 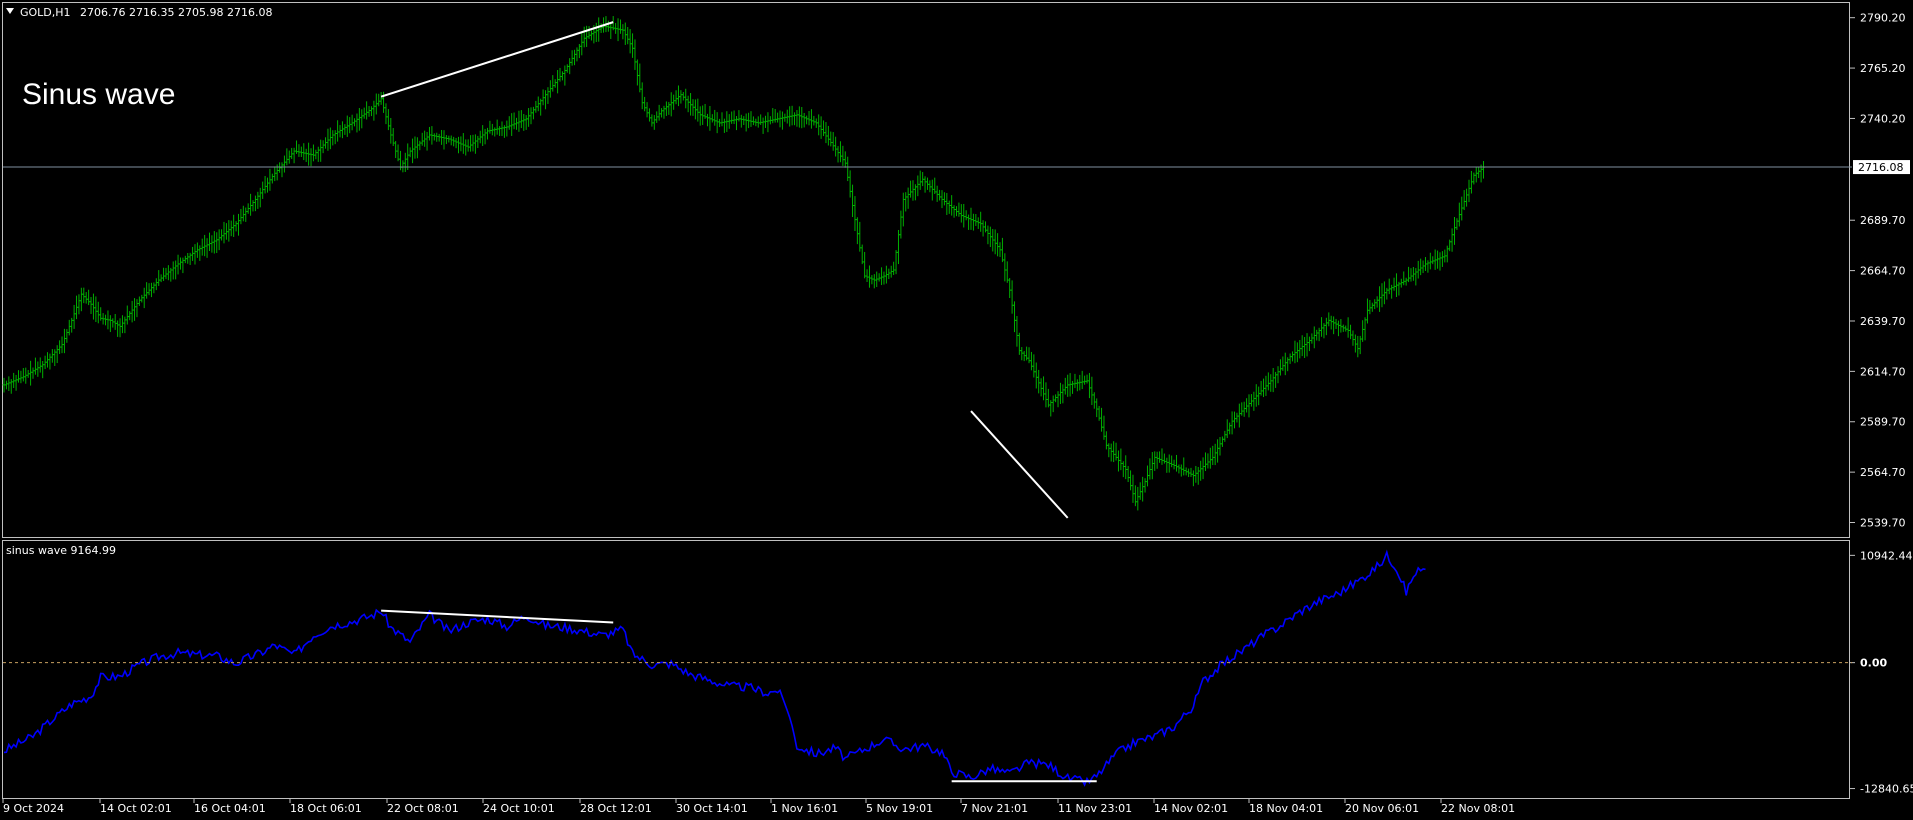 I want to click on time-tick-label: 22 Oct 08:01, so click(x=423, y=808).